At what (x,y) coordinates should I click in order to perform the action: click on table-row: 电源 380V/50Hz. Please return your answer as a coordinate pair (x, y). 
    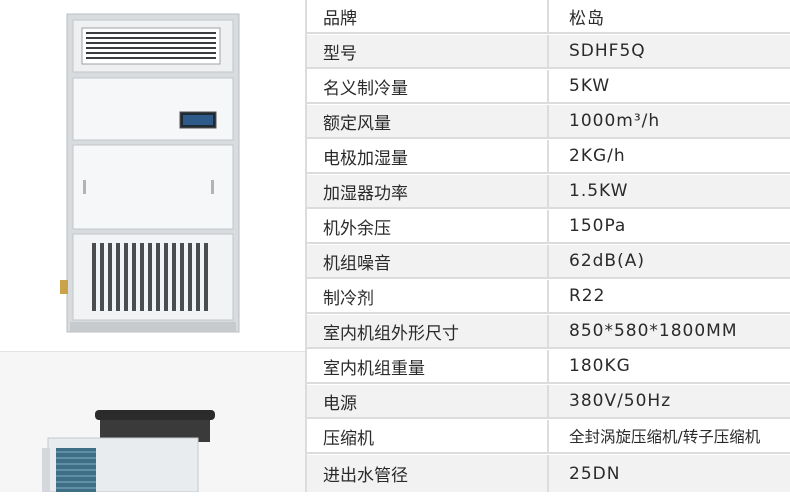
    Looking at the image, I should click on (548, 402).